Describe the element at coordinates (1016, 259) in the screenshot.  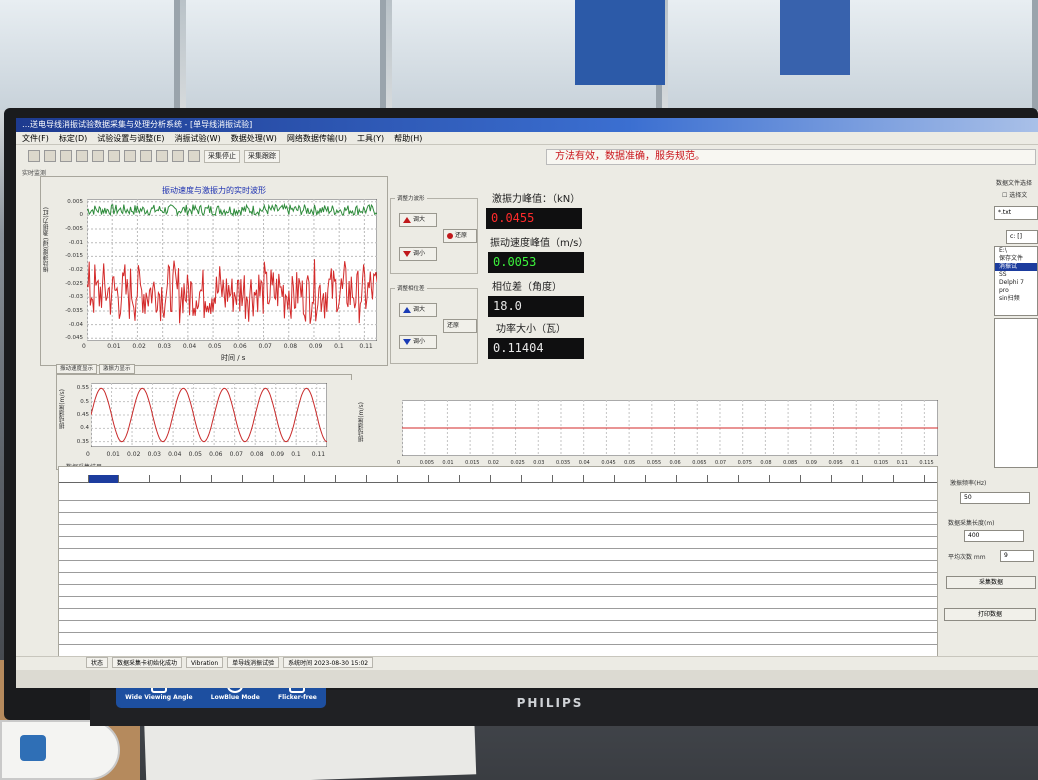
I see `folder-item: 保存文件` at that location.